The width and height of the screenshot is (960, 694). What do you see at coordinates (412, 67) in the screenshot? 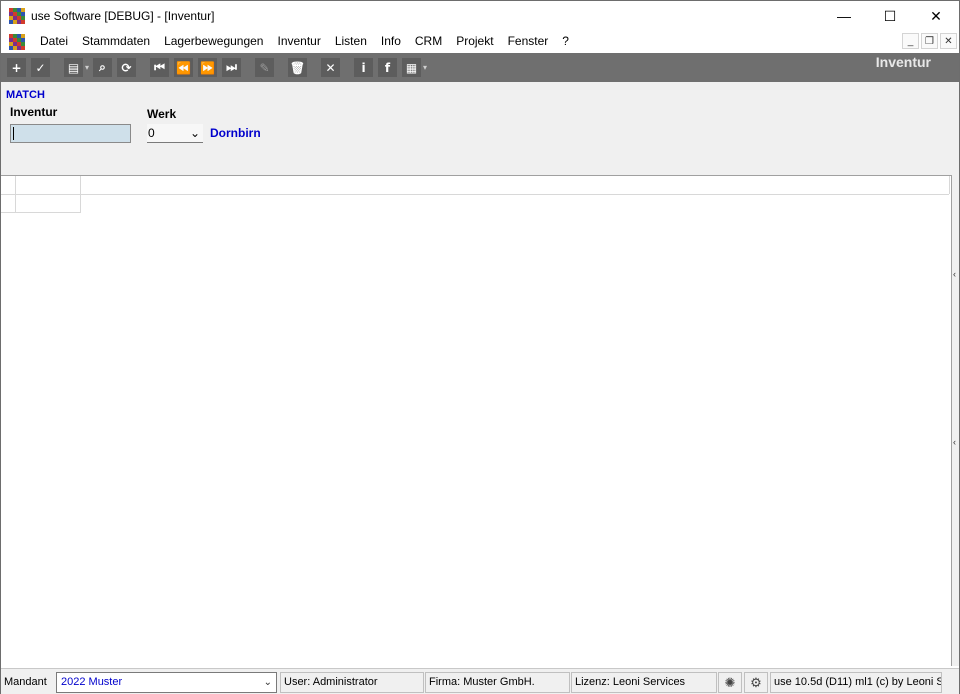
I see `grid-icon: ▦` at bounding box center [412, 67].